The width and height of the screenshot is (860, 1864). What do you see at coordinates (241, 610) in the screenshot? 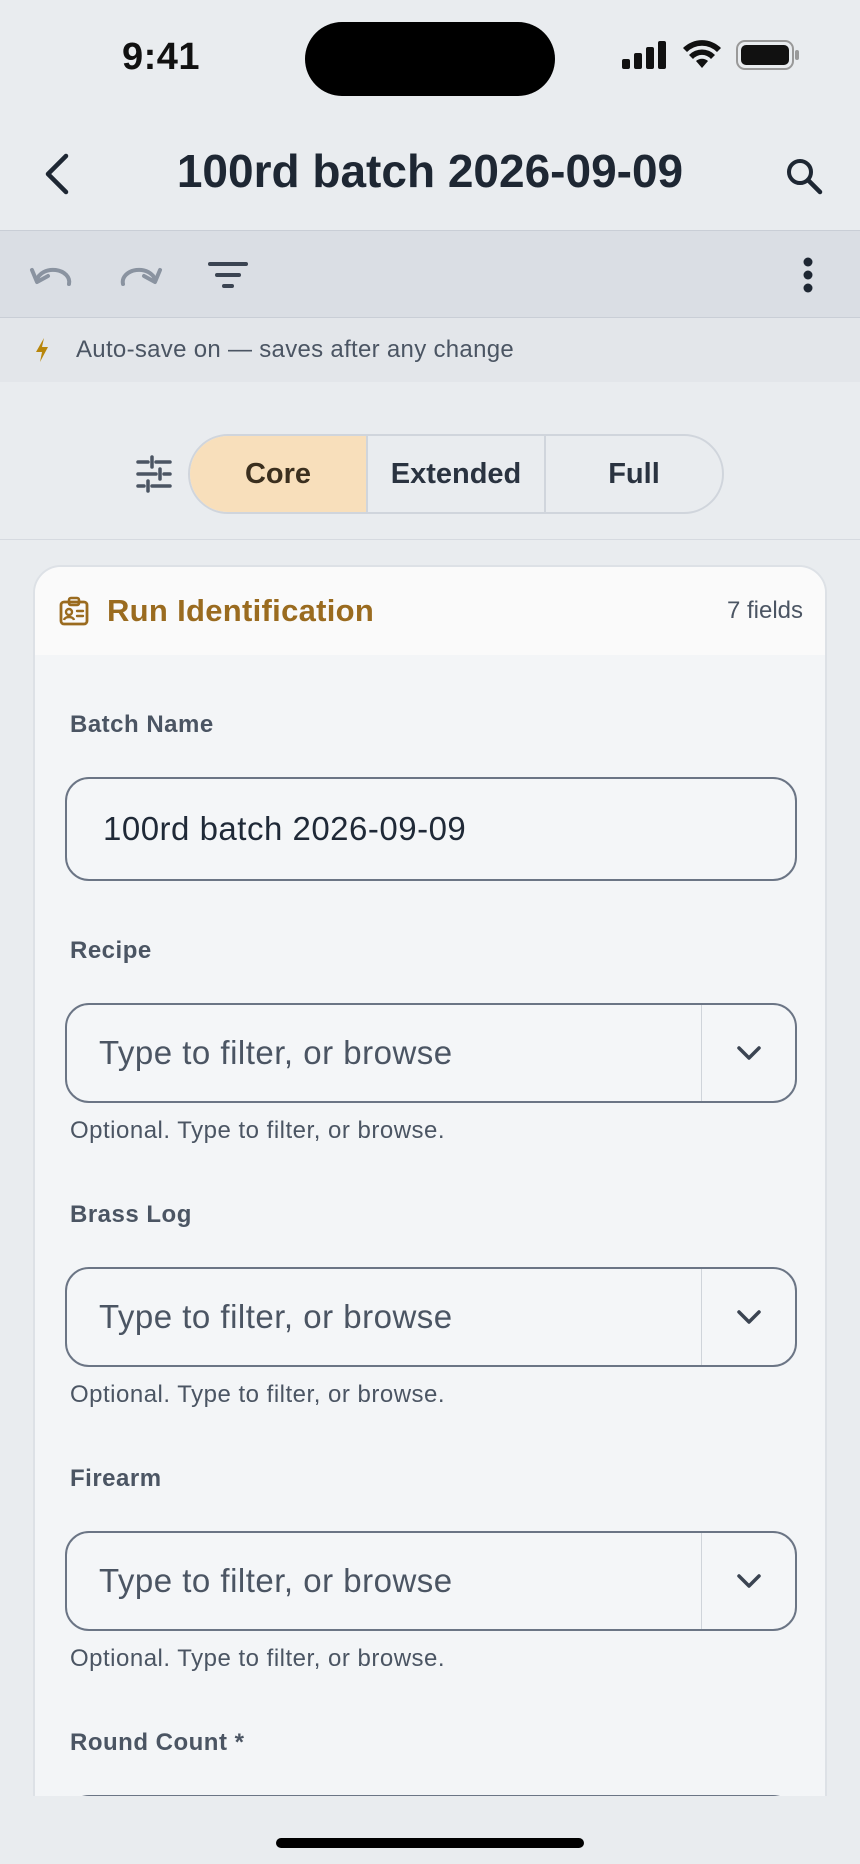
I see `card-title: Run Identification` at bounding box center [241, 610].